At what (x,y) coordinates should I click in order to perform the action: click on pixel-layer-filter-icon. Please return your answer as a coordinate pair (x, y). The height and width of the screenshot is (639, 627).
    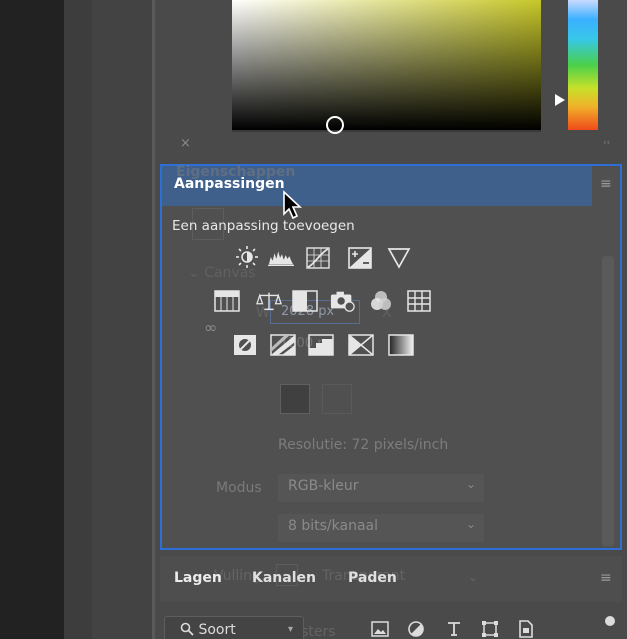
    Looking at the image, I should click on (380, 629).